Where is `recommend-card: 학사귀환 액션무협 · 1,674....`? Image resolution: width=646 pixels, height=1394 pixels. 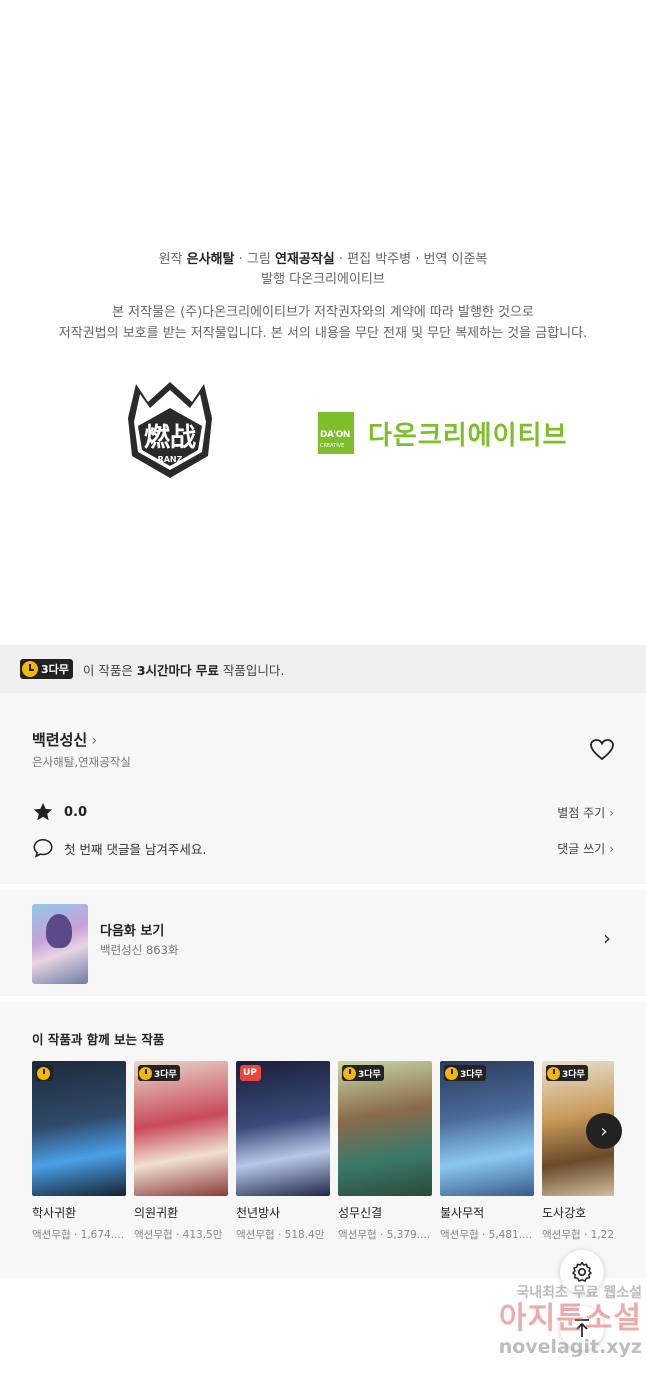 recommend-card: 학사귀환 액션무협 · 1,674.... is located at coordinates (79, 1151).